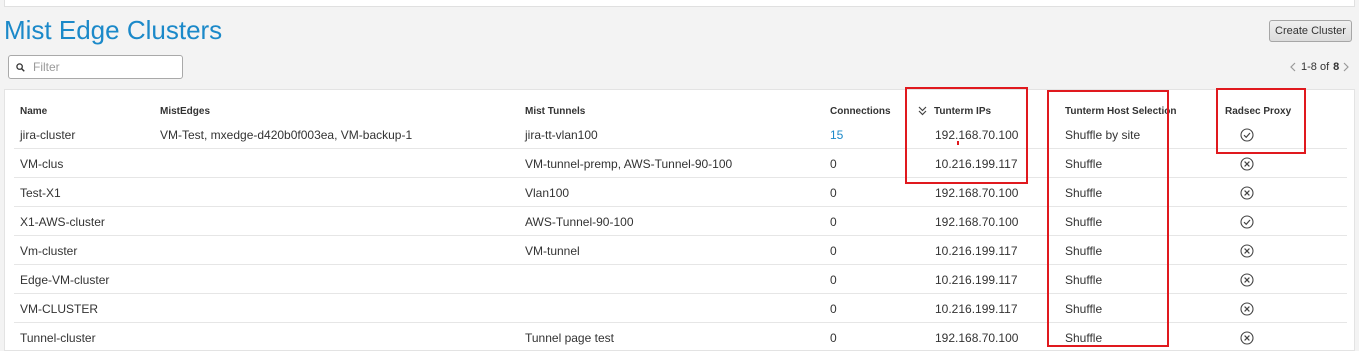 The image size is (1359, 351). I want to click on filter-input, so click(105, 67).